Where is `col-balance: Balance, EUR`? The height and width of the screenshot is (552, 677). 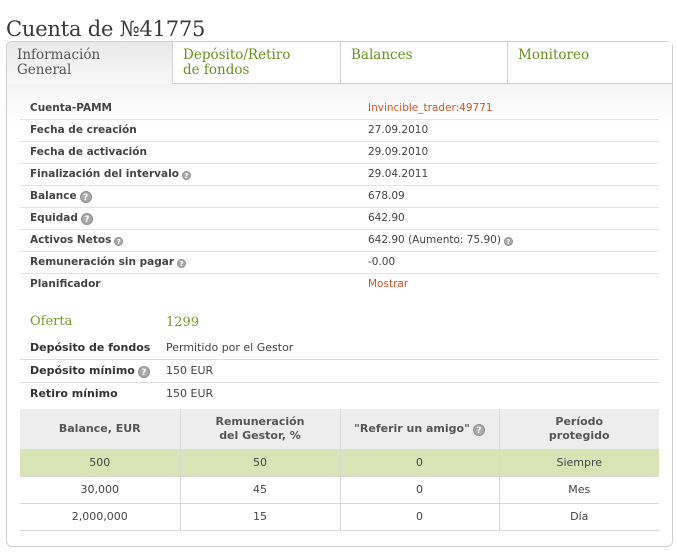
col-balance: Balance, EUR is located at coordinates (100, 429).